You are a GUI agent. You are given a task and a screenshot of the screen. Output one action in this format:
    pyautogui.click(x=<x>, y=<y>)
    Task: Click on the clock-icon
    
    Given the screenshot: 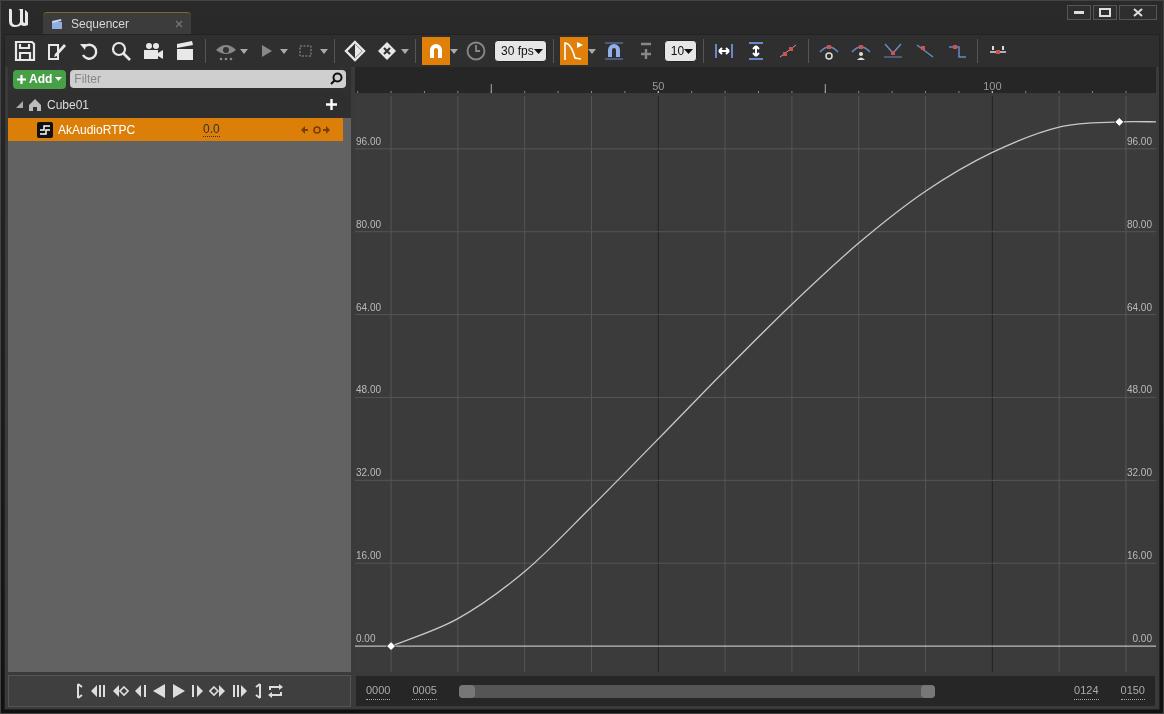 What is the action you would take?
    pyautogui.click(x=476, y=51)
    